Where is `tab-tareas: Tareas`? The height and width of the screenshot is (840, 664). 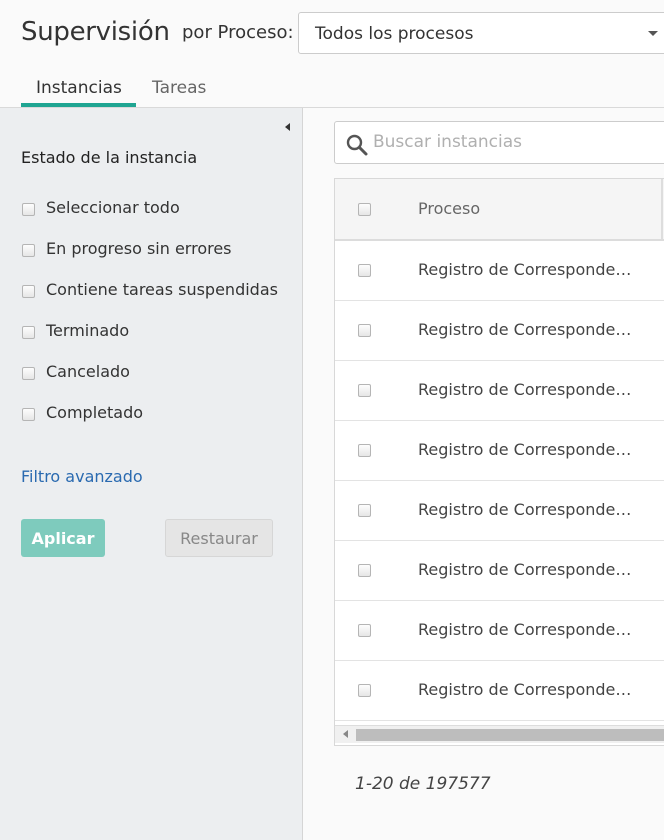
tab-tareas: Tareas is located at coordinates (179, 88).